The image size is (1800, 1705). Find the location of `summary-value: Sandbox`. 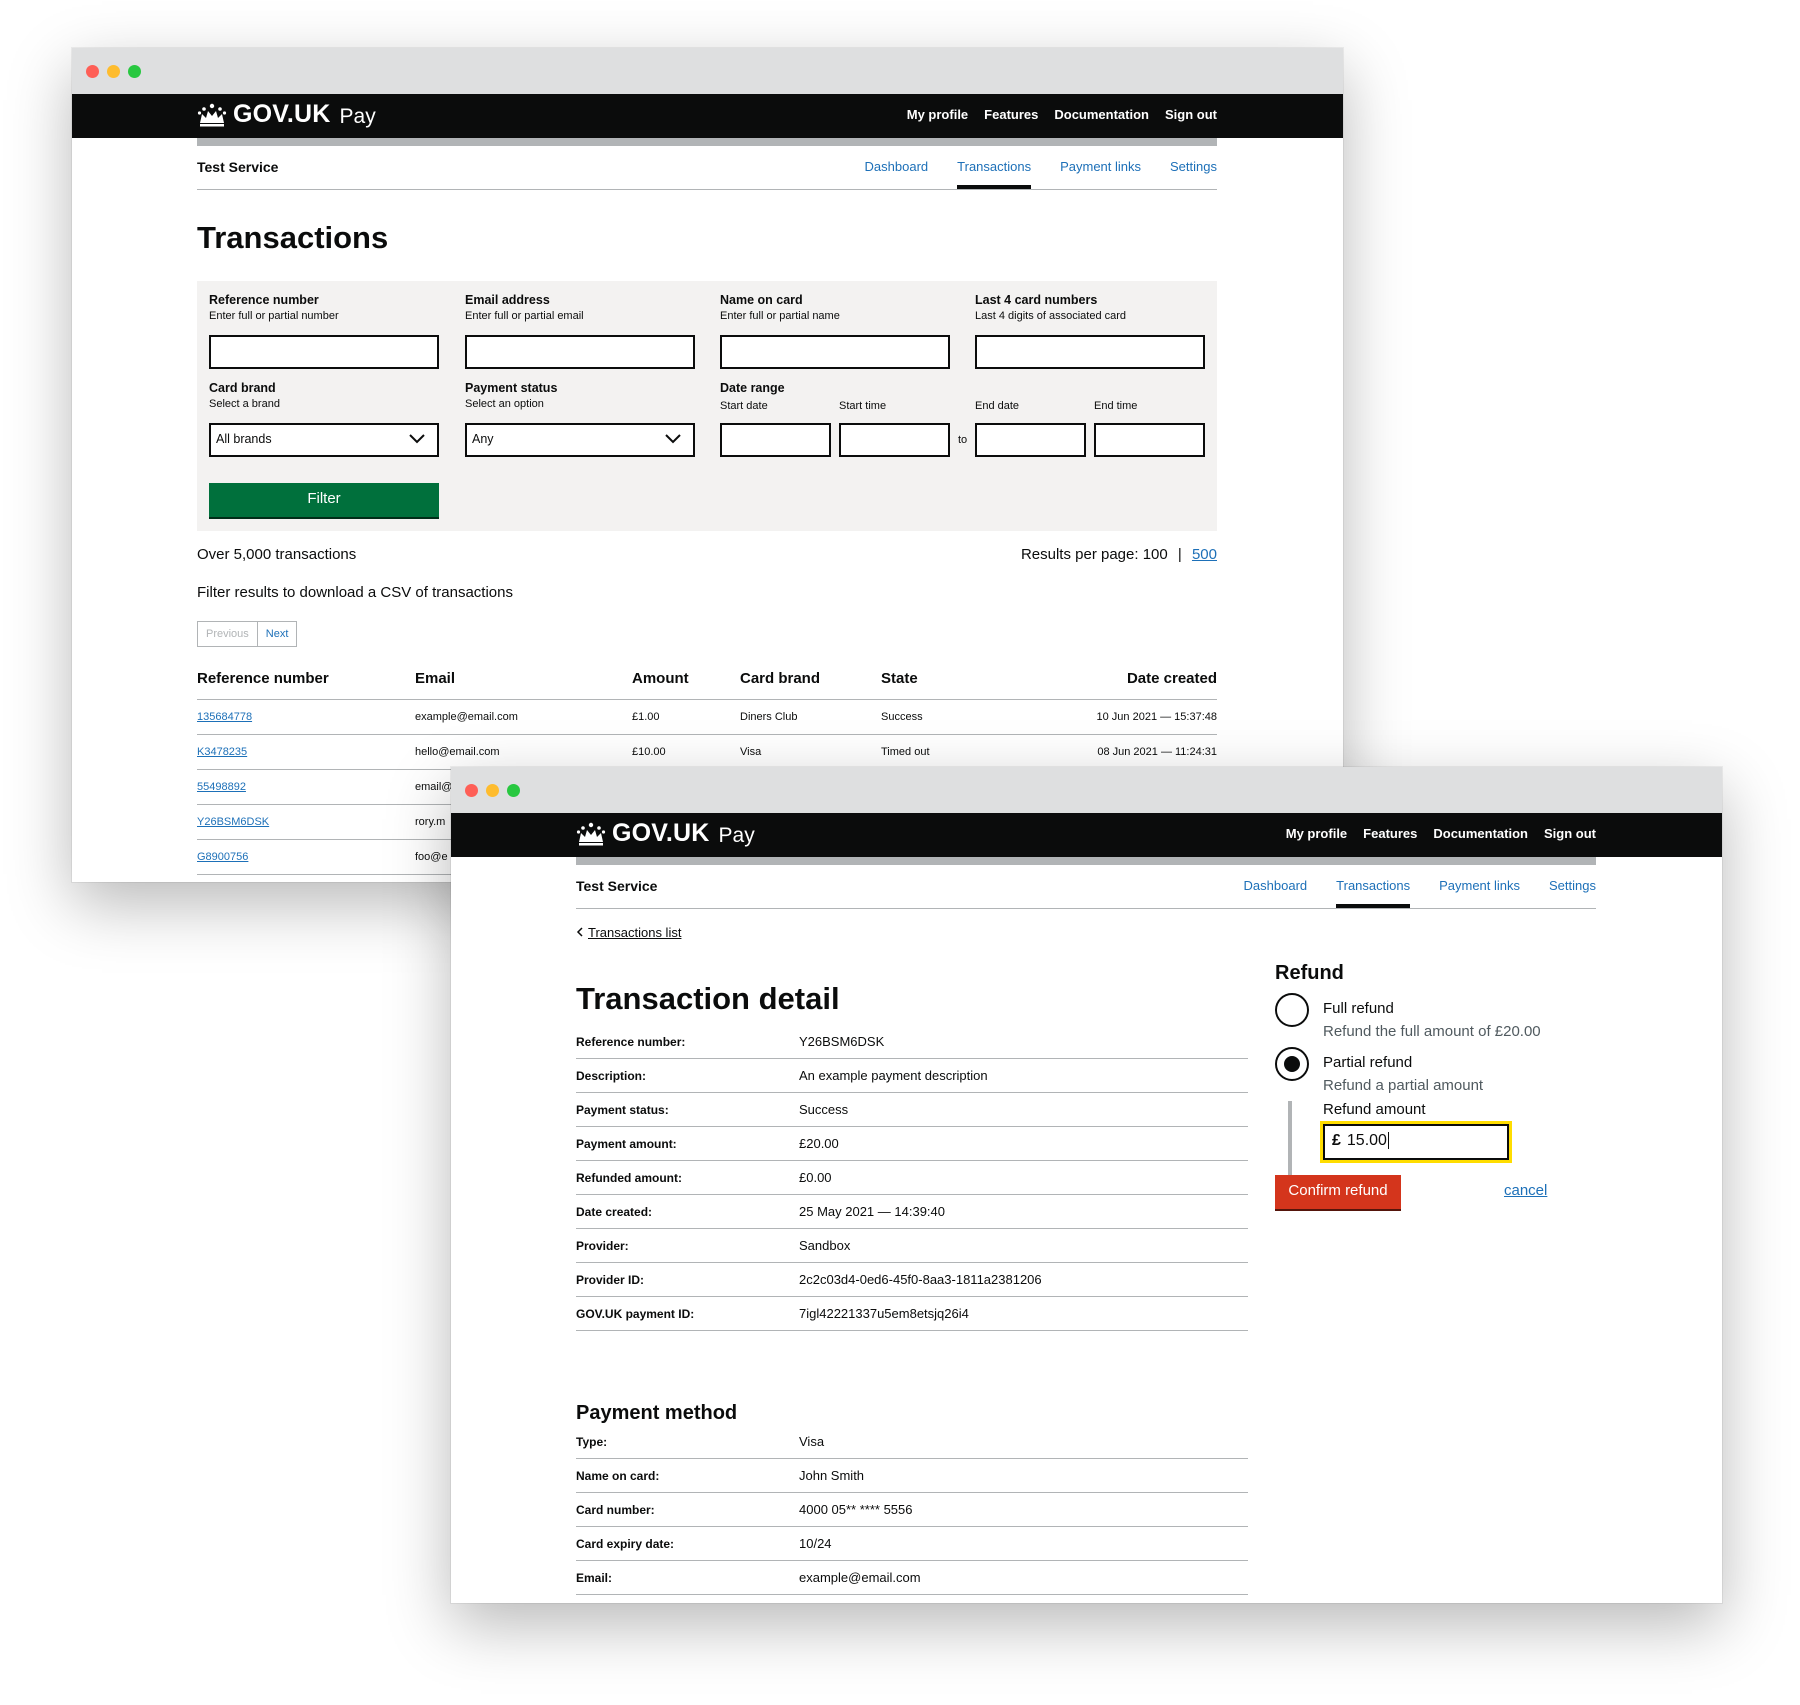

summary-value: Sandbox is located at coordinates (825, 1245).